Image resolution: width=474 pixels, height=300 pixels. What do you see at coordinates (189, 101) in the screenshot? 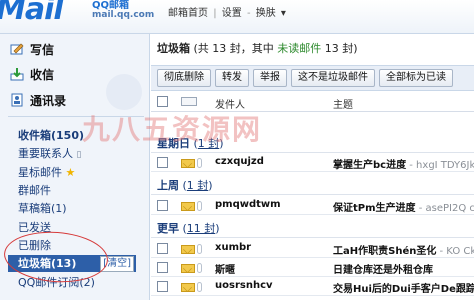
I see `envelope-icon` at bounding box center [189, 101].